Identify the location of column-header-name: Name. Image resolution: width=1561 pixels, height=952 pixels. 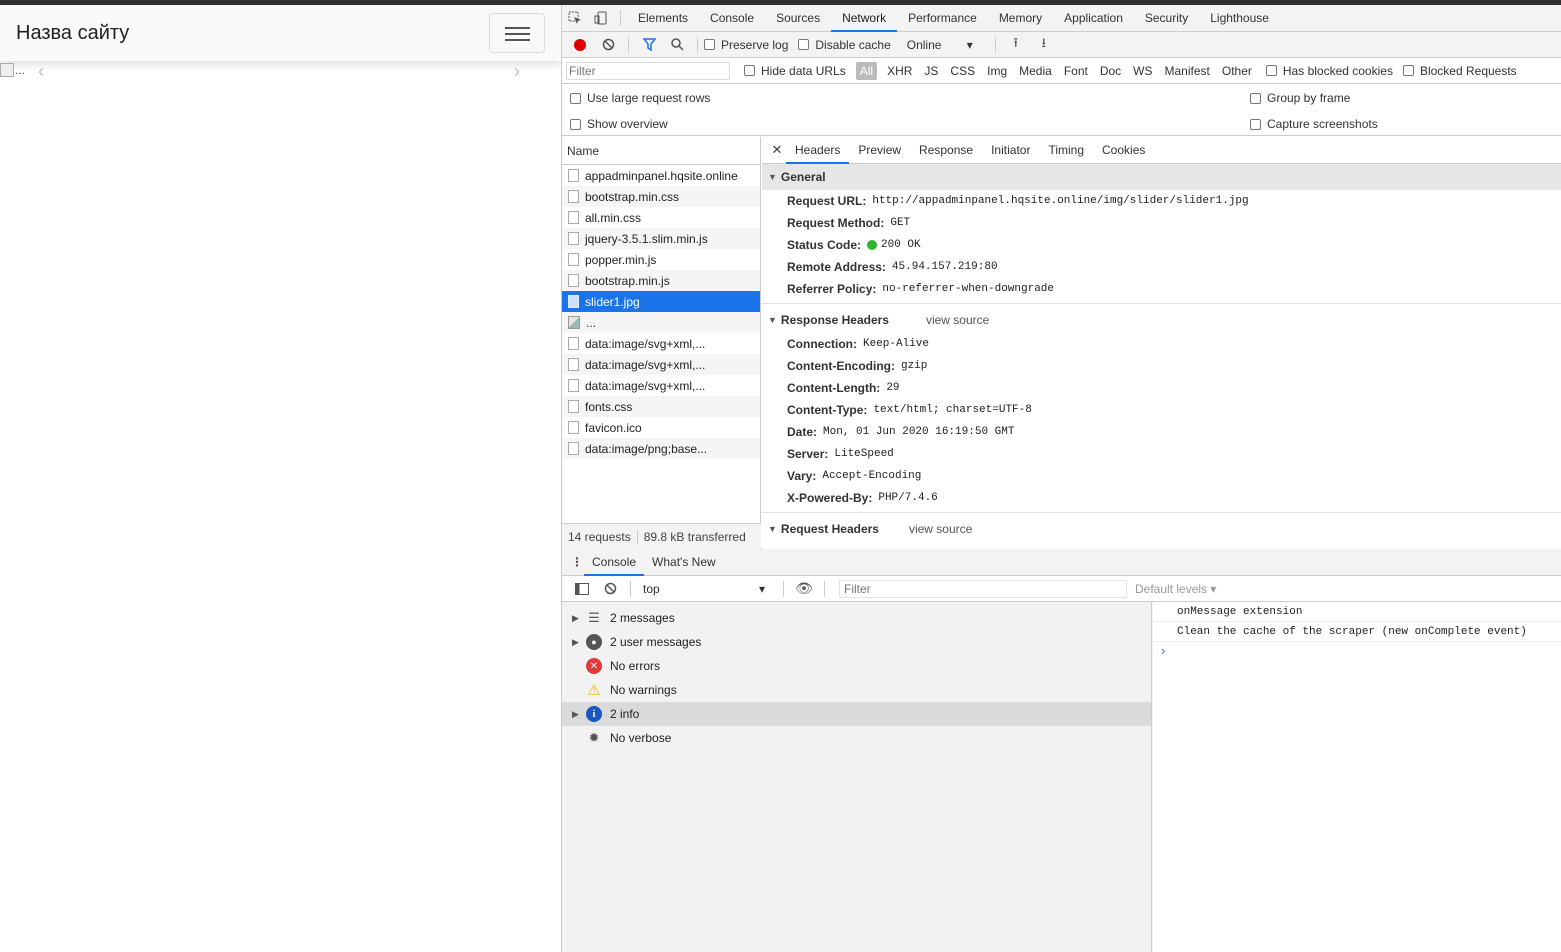
(661, 151).